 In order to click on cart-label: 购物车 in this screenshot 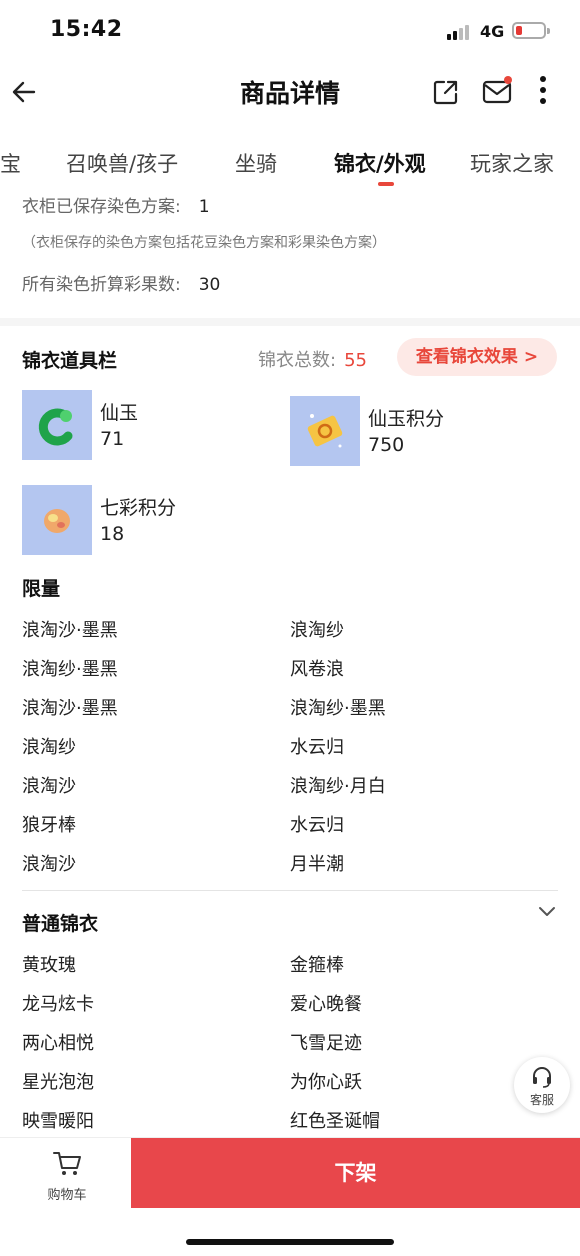, I will do `click(67, 1195)`.